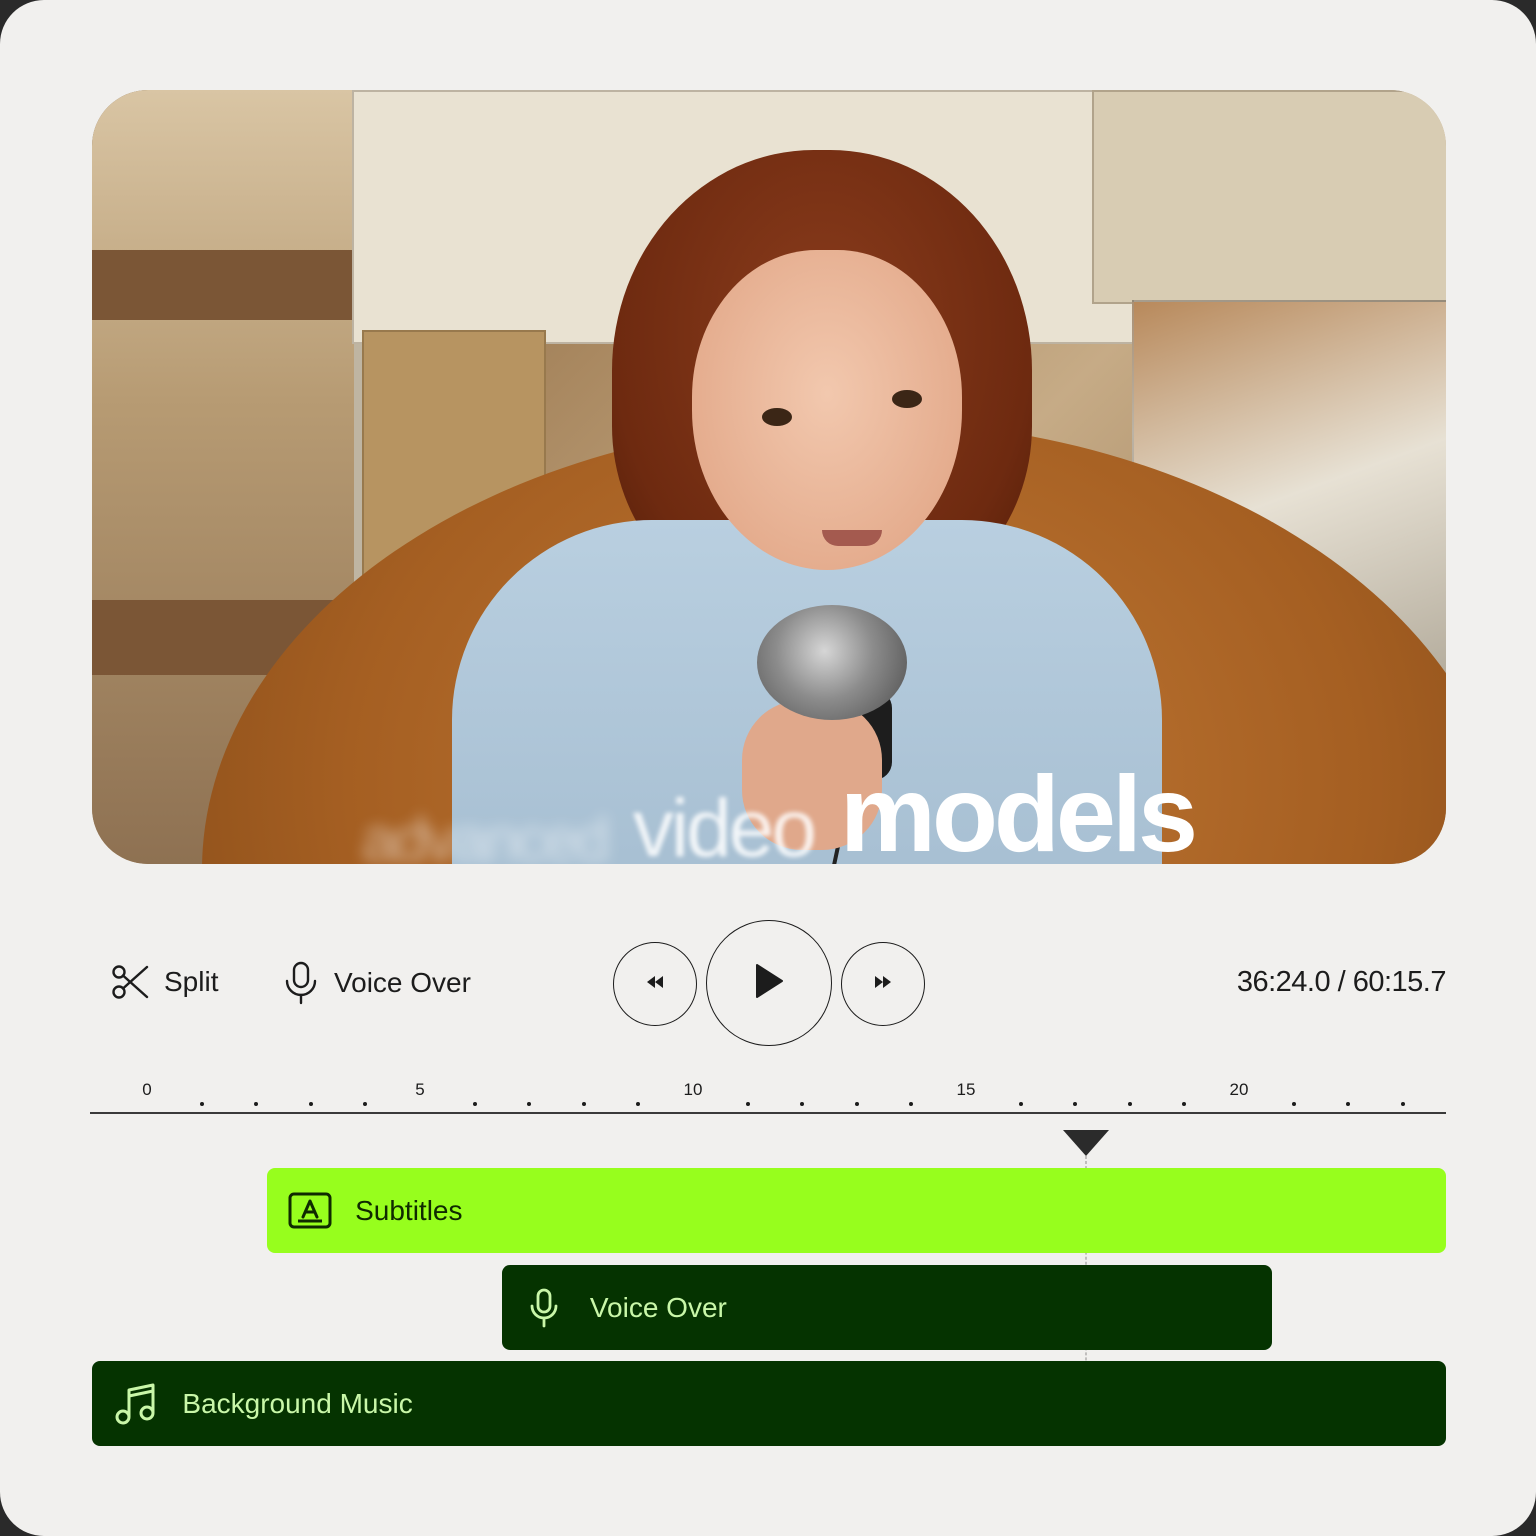 Image resolution: width=1536 pixels, height=1536 pixels. I want to click on voice-over-button: Voice Over, so click(376, 983).